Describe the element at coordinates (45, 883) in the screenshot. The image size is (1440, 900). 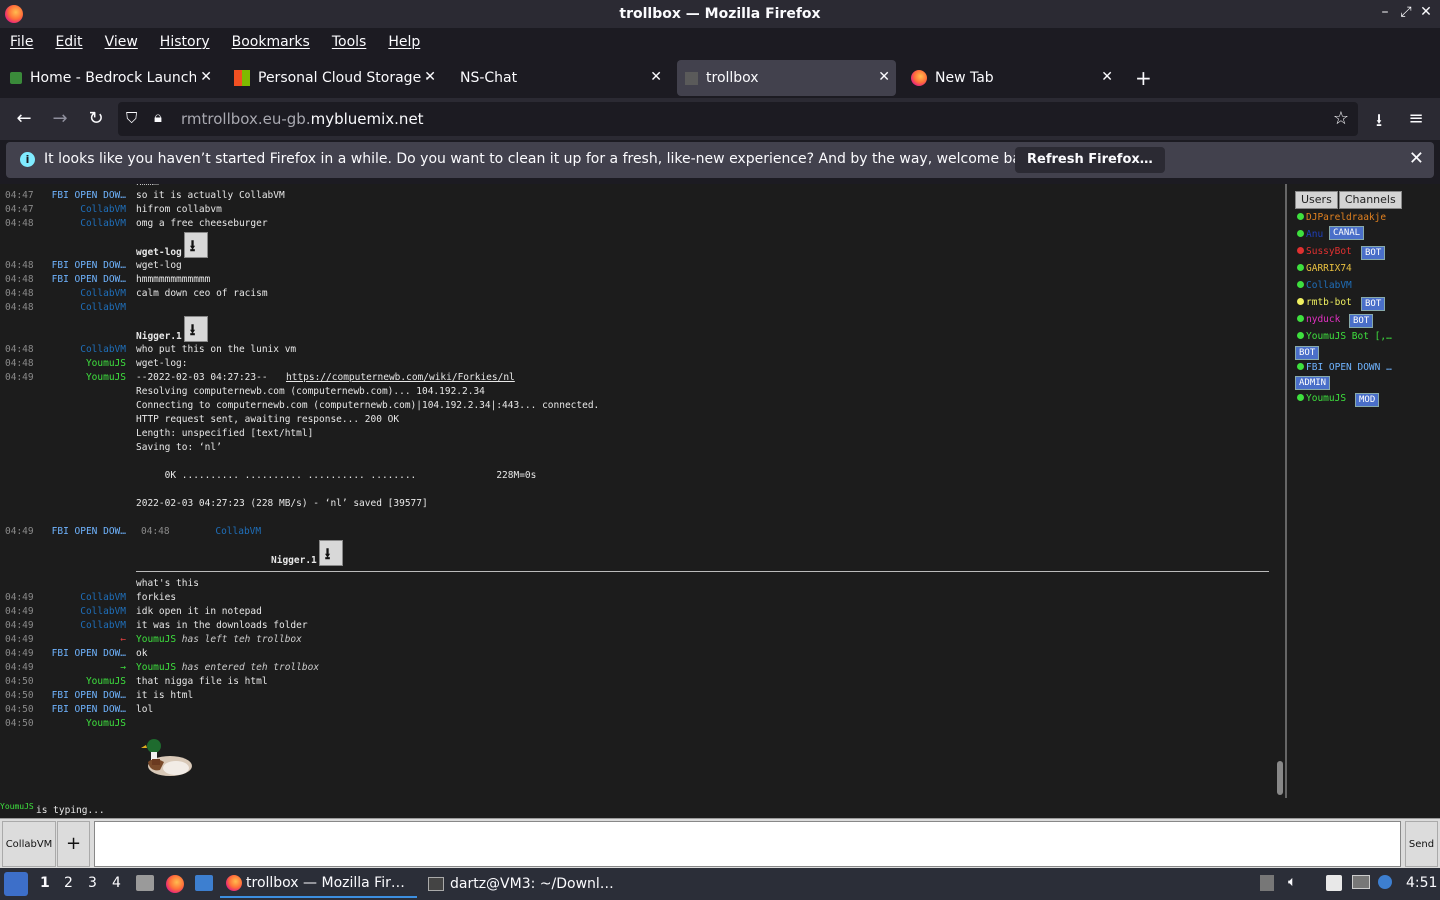
I see `workspace-1: 1` at that location.